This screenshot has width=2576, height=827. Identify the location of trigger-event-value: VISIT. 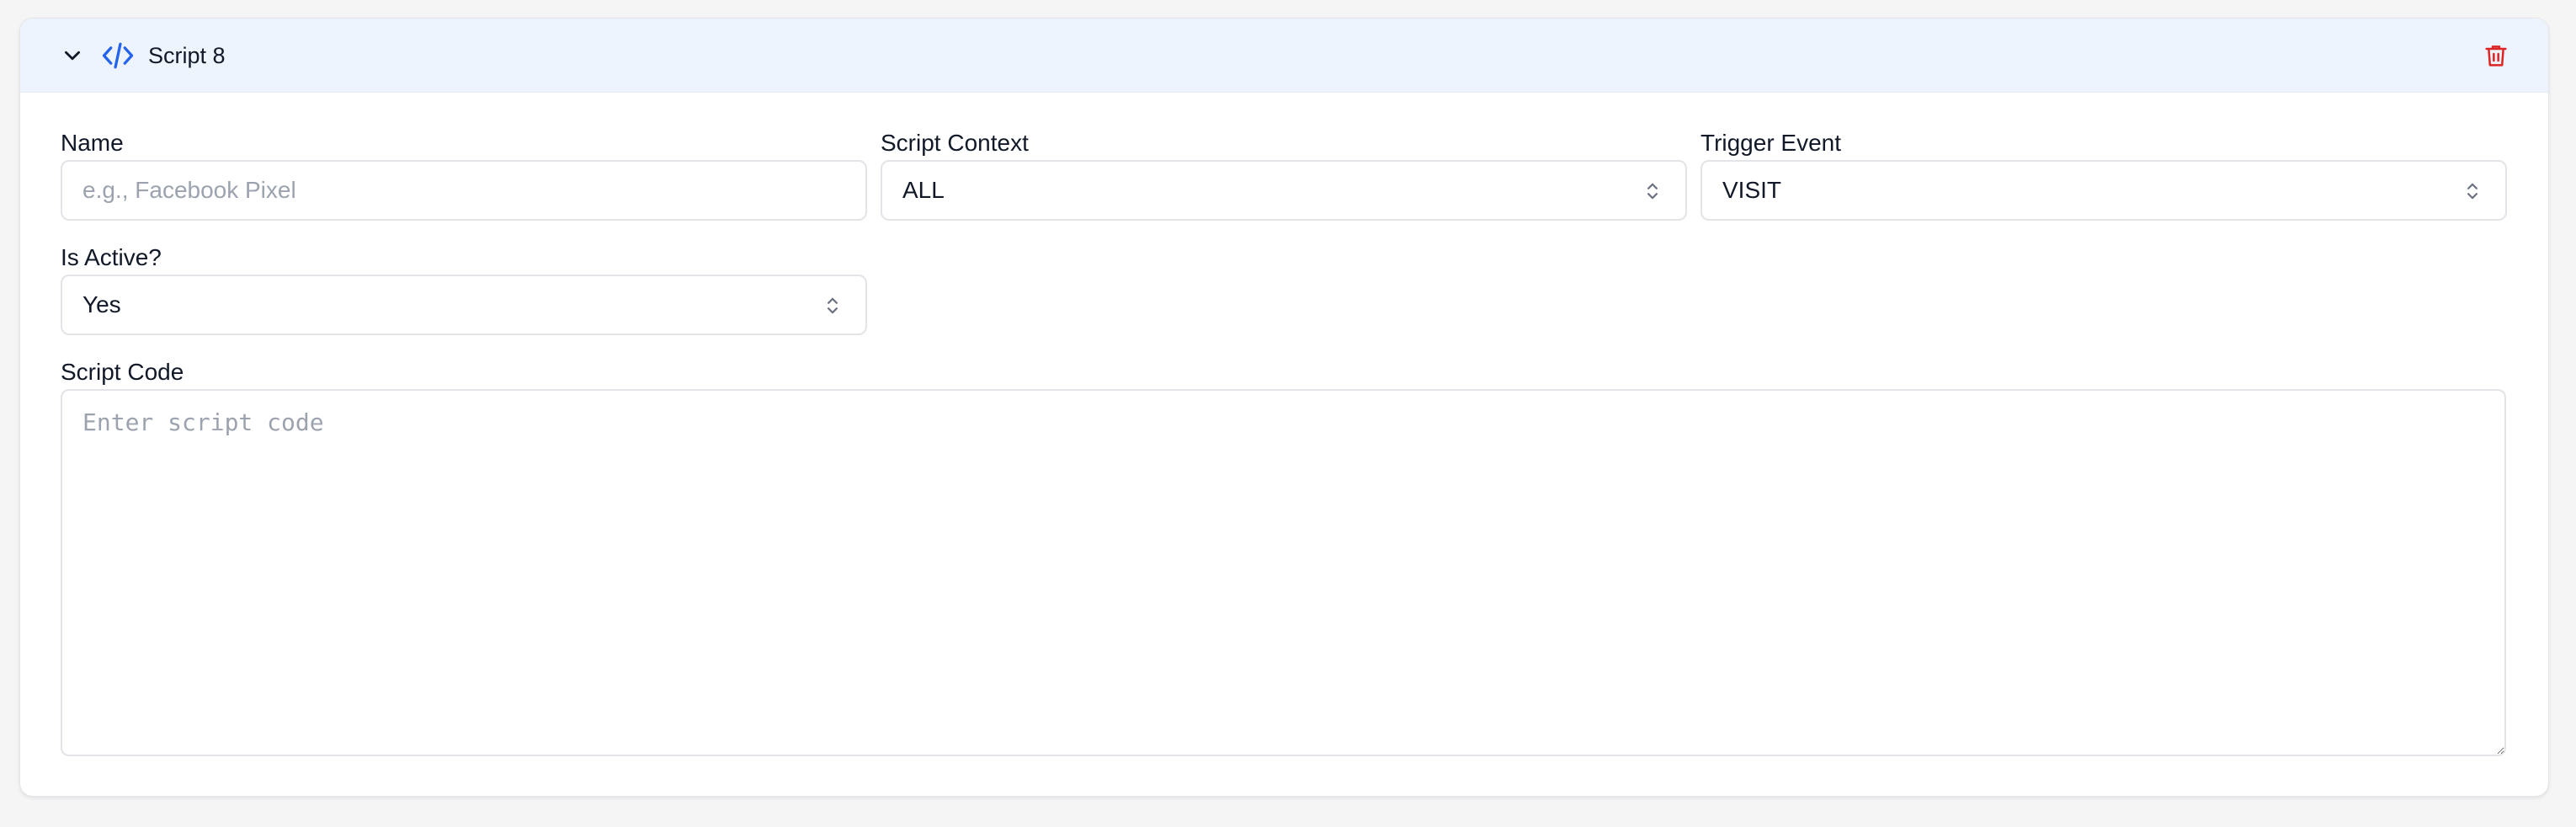
(1752, 190).